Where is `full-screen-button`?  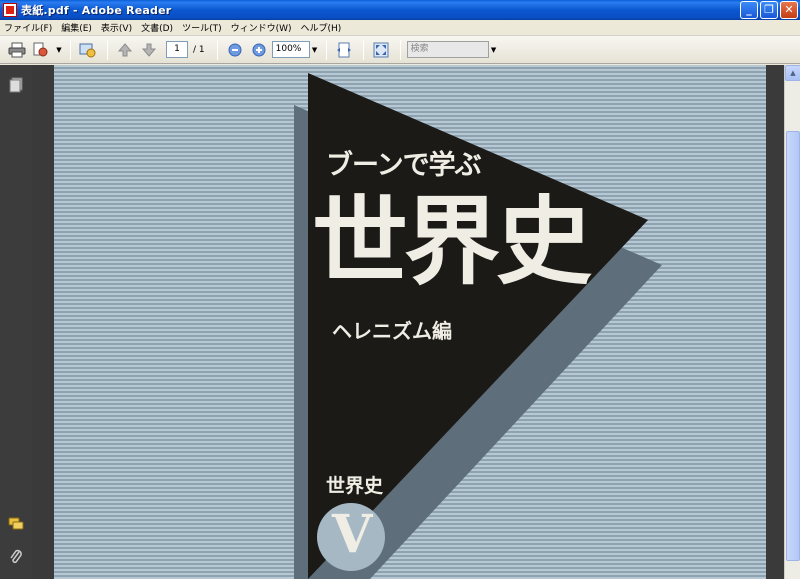 full-screen-button is located at coordinates (381, 50).